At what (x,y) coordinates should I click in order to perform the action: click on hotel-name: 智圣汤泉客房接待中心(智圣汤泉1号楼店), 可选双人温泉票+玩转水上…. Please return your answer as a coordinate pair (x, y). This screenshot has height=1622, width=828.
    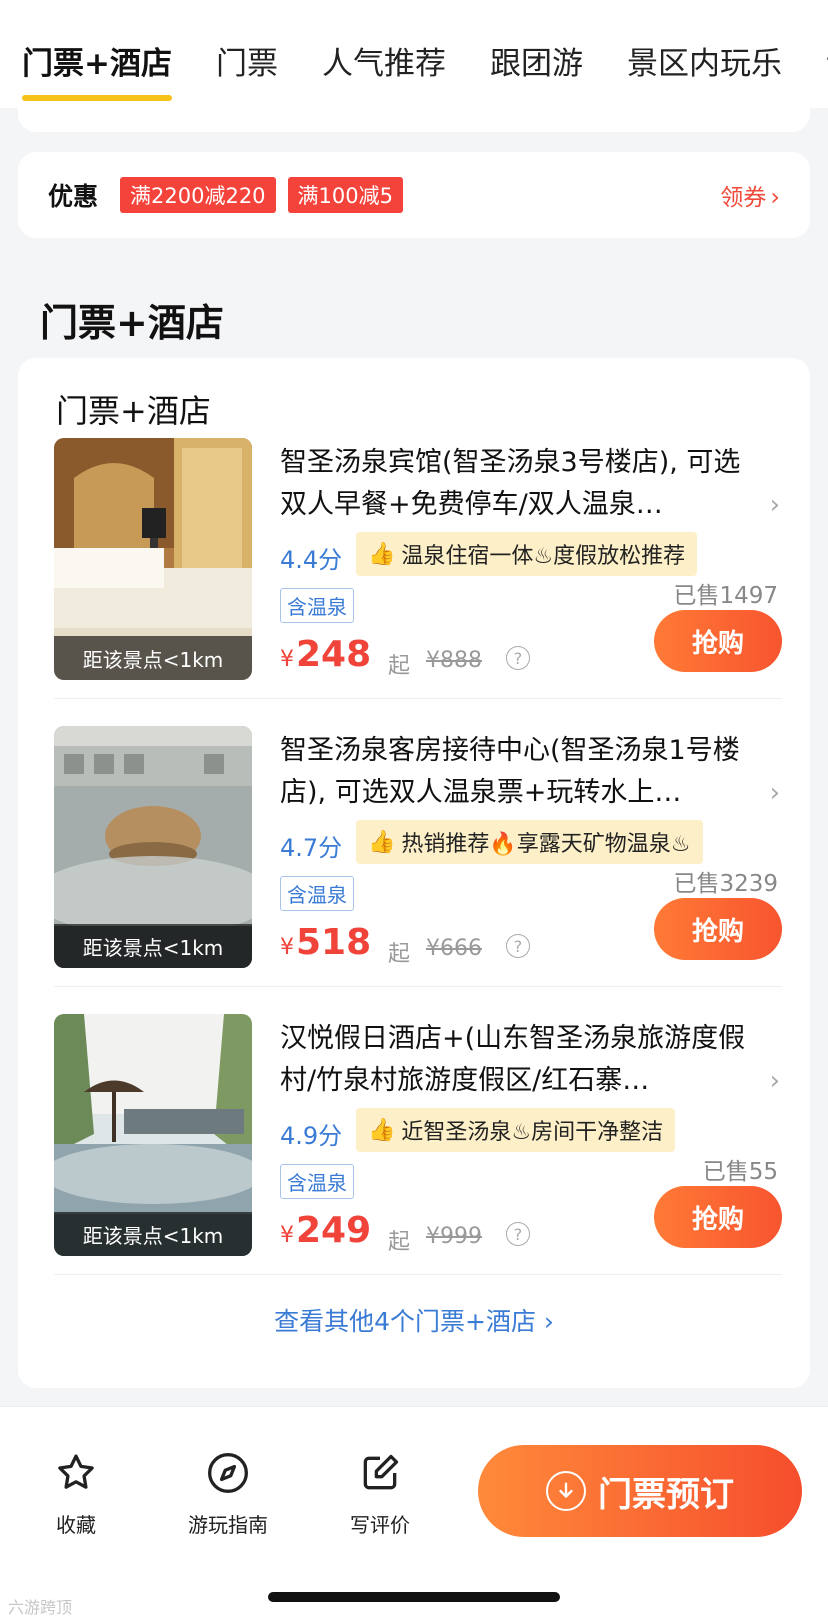
    Looking at the image, I should click on (510, 771).